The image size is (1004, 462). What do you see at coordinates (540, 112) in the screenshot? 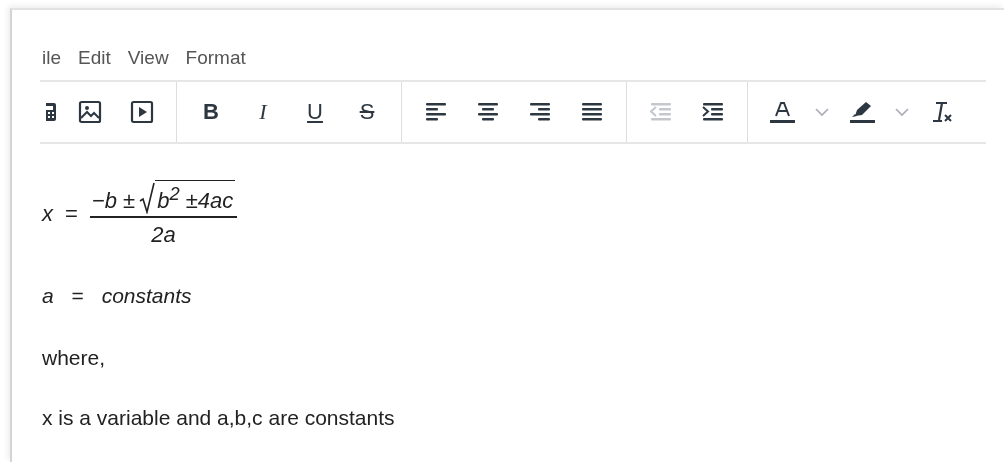
I see `align-right-icon` at bounding box center [540, 112].